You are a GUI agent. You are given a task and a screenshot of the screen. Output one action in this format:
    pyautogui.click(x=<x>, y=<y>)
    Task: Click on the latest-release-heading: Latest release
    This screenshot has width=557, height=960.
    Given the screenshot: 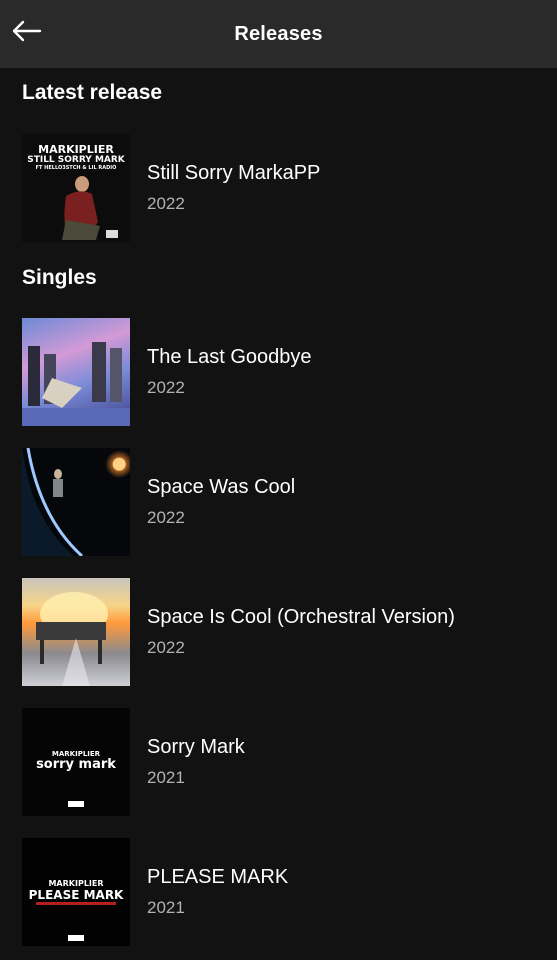 What is the action you would take?
    pyautogui.click(x=92, y=92)
    